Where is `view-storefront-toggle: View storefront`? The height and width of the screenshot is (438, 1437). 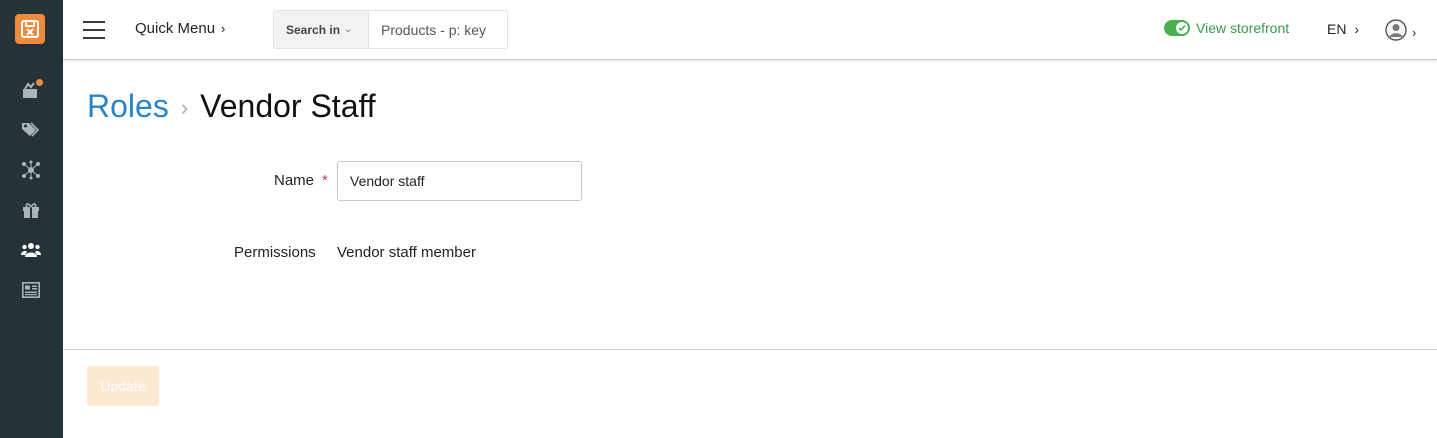 view-storefront-toggle: View storefront is located at coordinates (1226, 28).